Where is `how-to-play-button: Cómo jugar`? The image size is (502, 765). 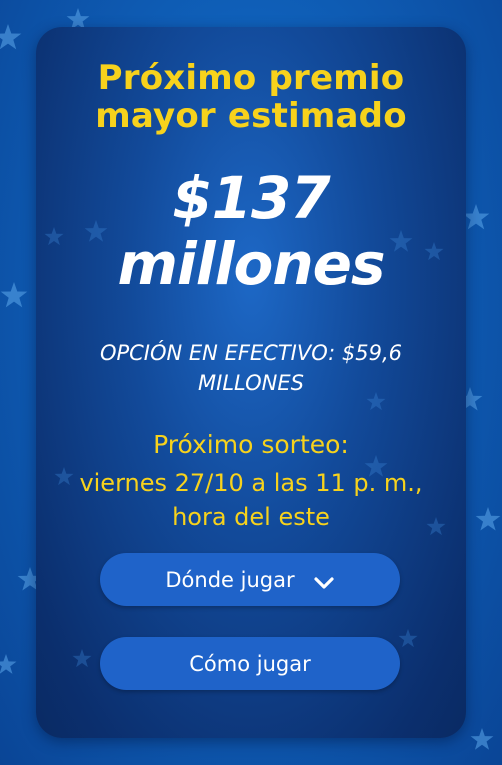
how-to-play-button: Cómo jugar is located at coordinates (250, 663).